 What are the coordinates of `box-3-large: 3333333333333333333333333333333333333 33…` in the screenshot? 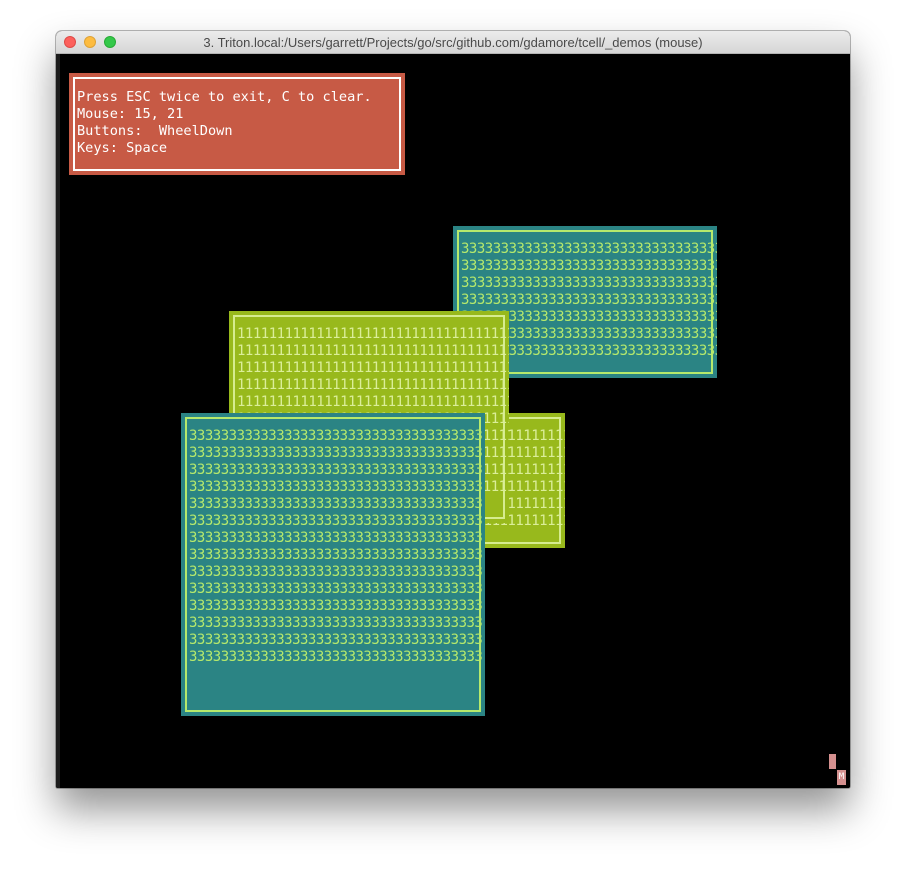 It's located at (333, 564).